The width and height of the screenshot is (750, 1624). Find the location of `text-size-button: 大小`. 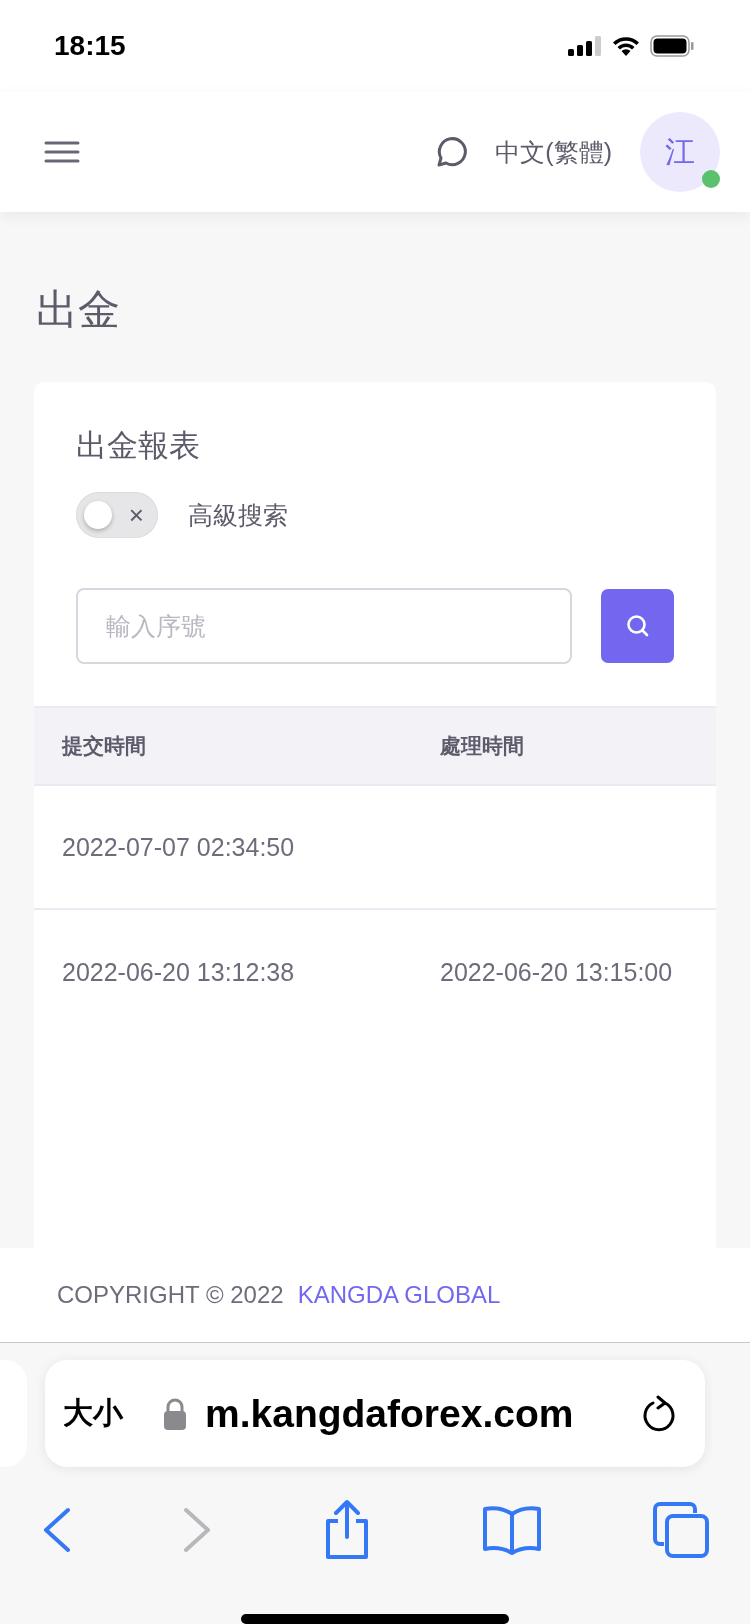

text-size-button: 大小 is located at coordinates (93, 1413).